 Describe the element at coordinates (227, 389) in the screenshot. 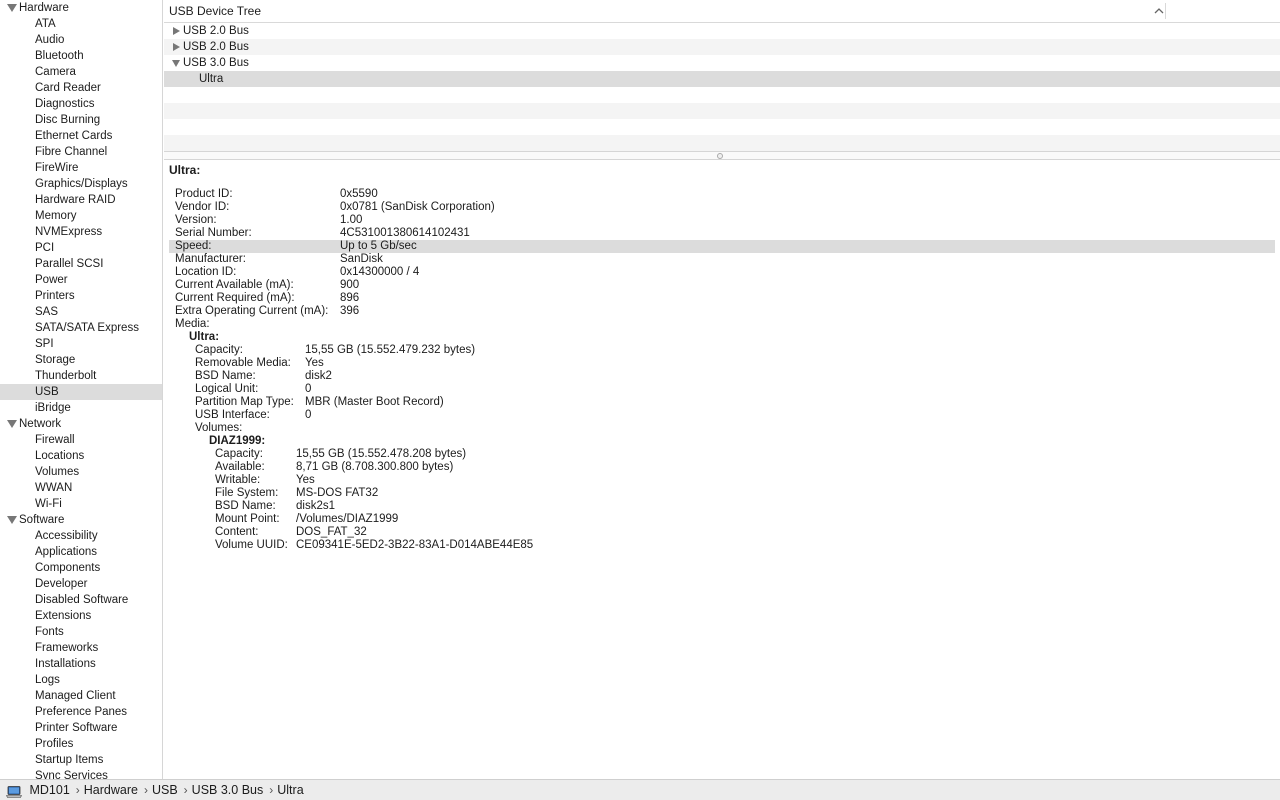

I see `property-key: Logical Unit:` at that location.